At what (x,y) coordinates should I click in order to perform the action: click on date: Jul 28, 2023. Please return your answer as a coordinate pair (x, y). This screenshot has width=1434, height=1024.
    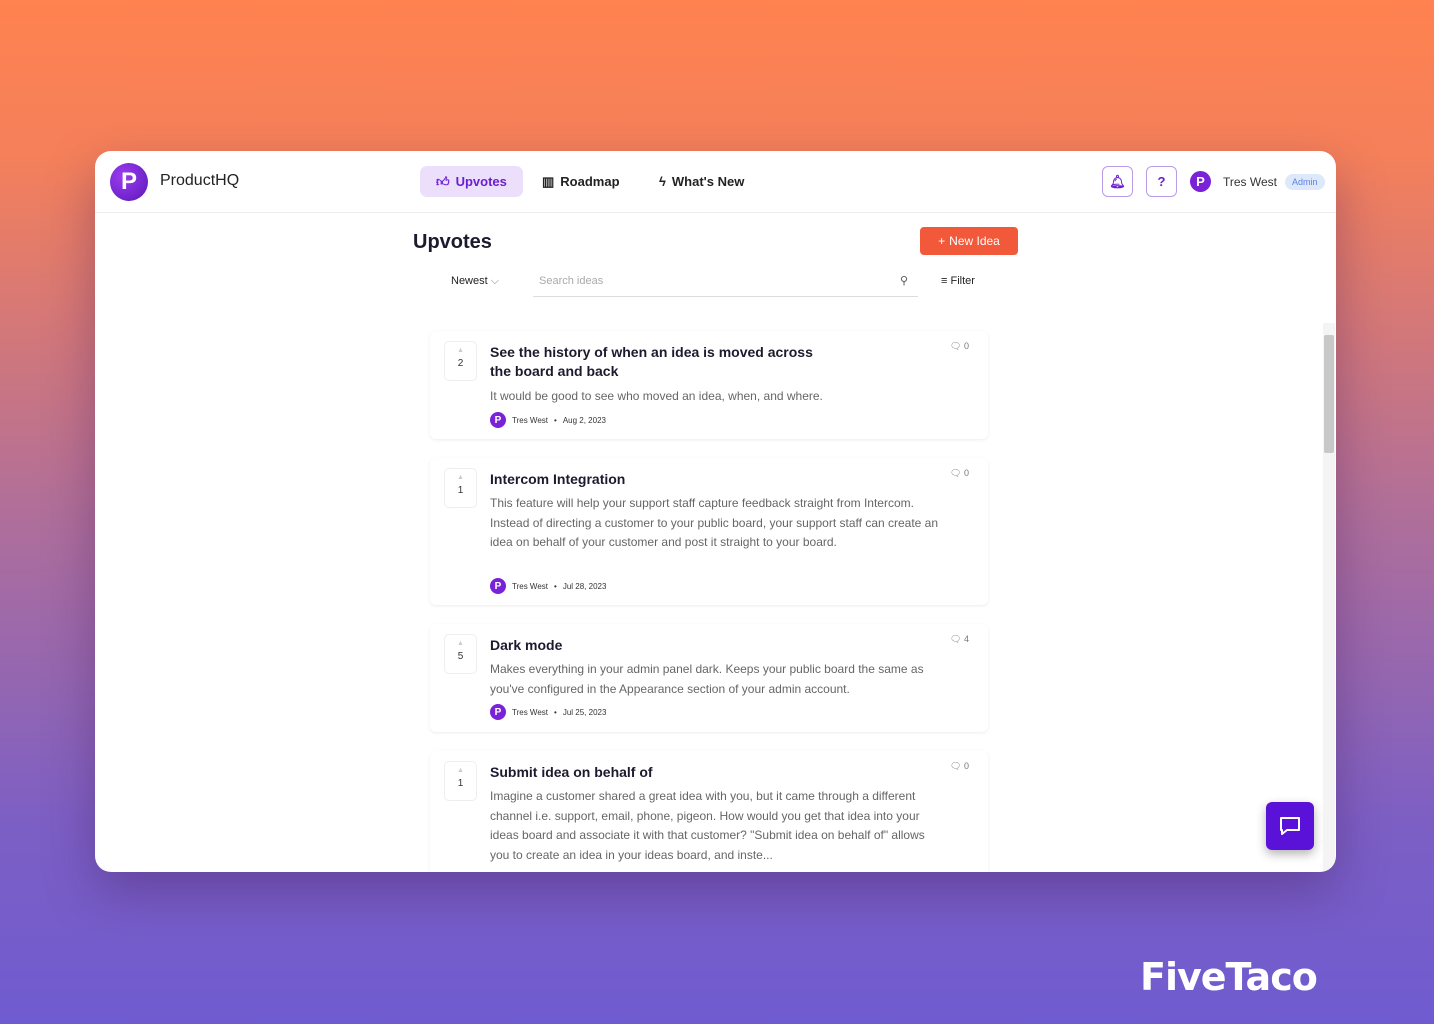
    Looking at the image, I should click on (584, 586).